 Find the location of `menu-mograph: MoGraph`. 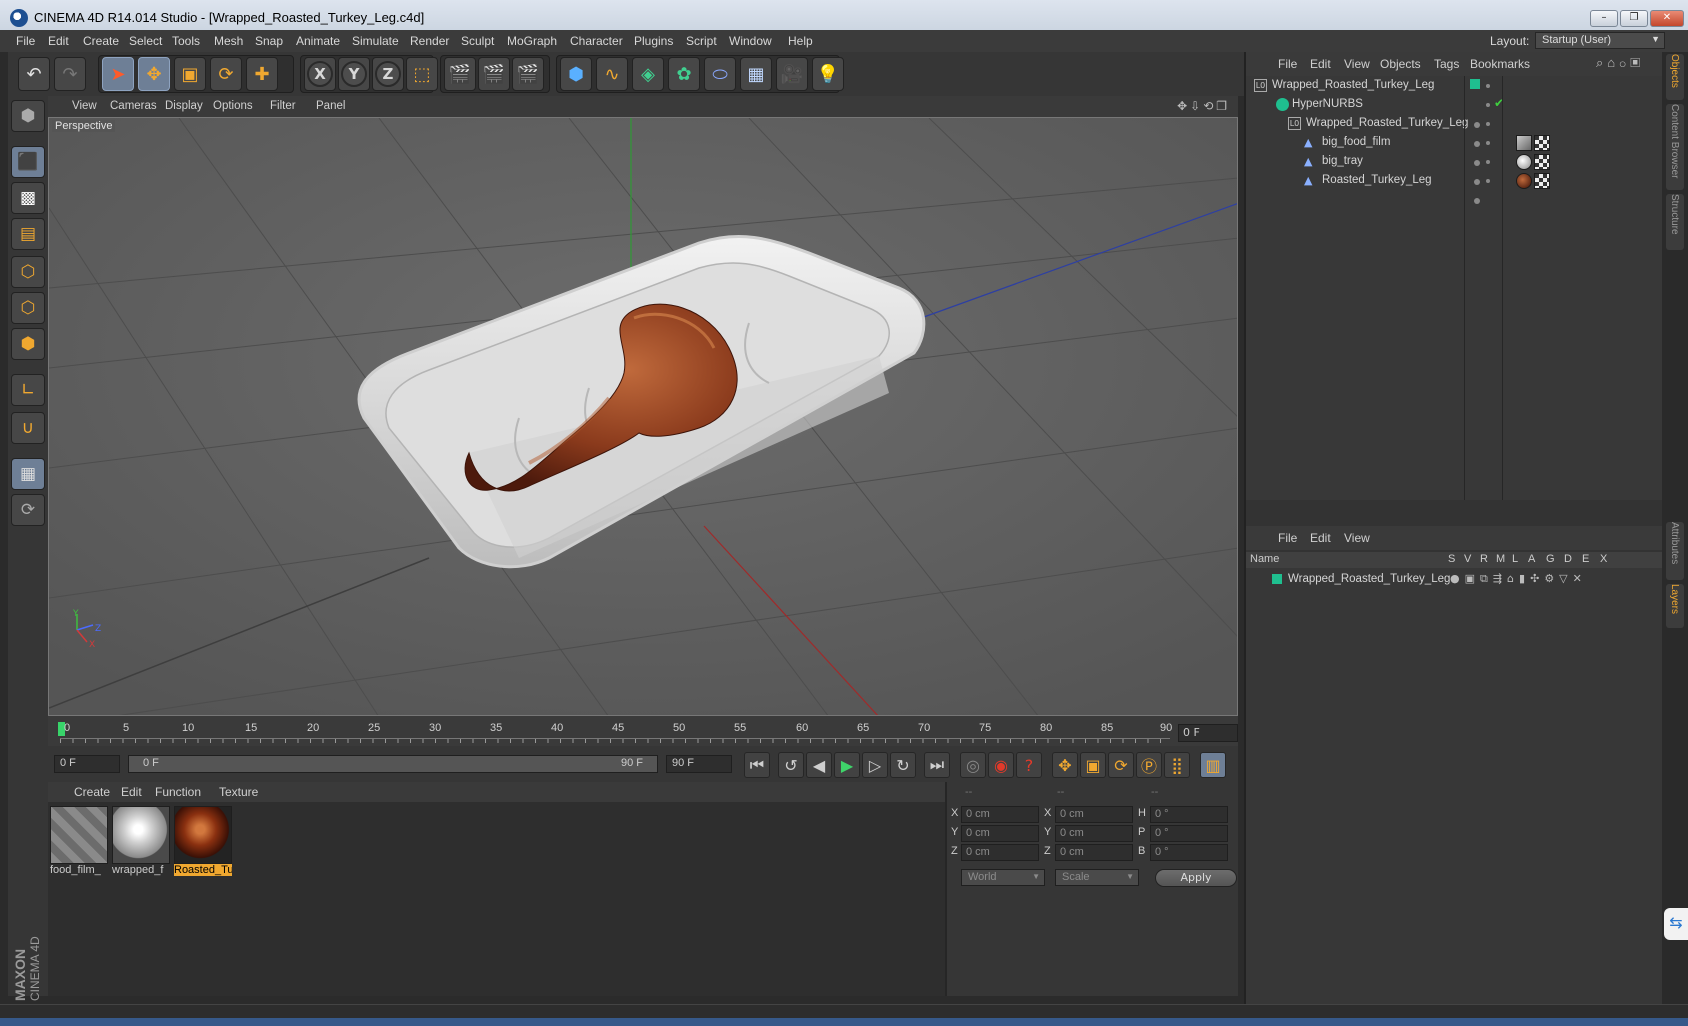

menu-mograph: MoGraph is located at coordinates (532, 41).